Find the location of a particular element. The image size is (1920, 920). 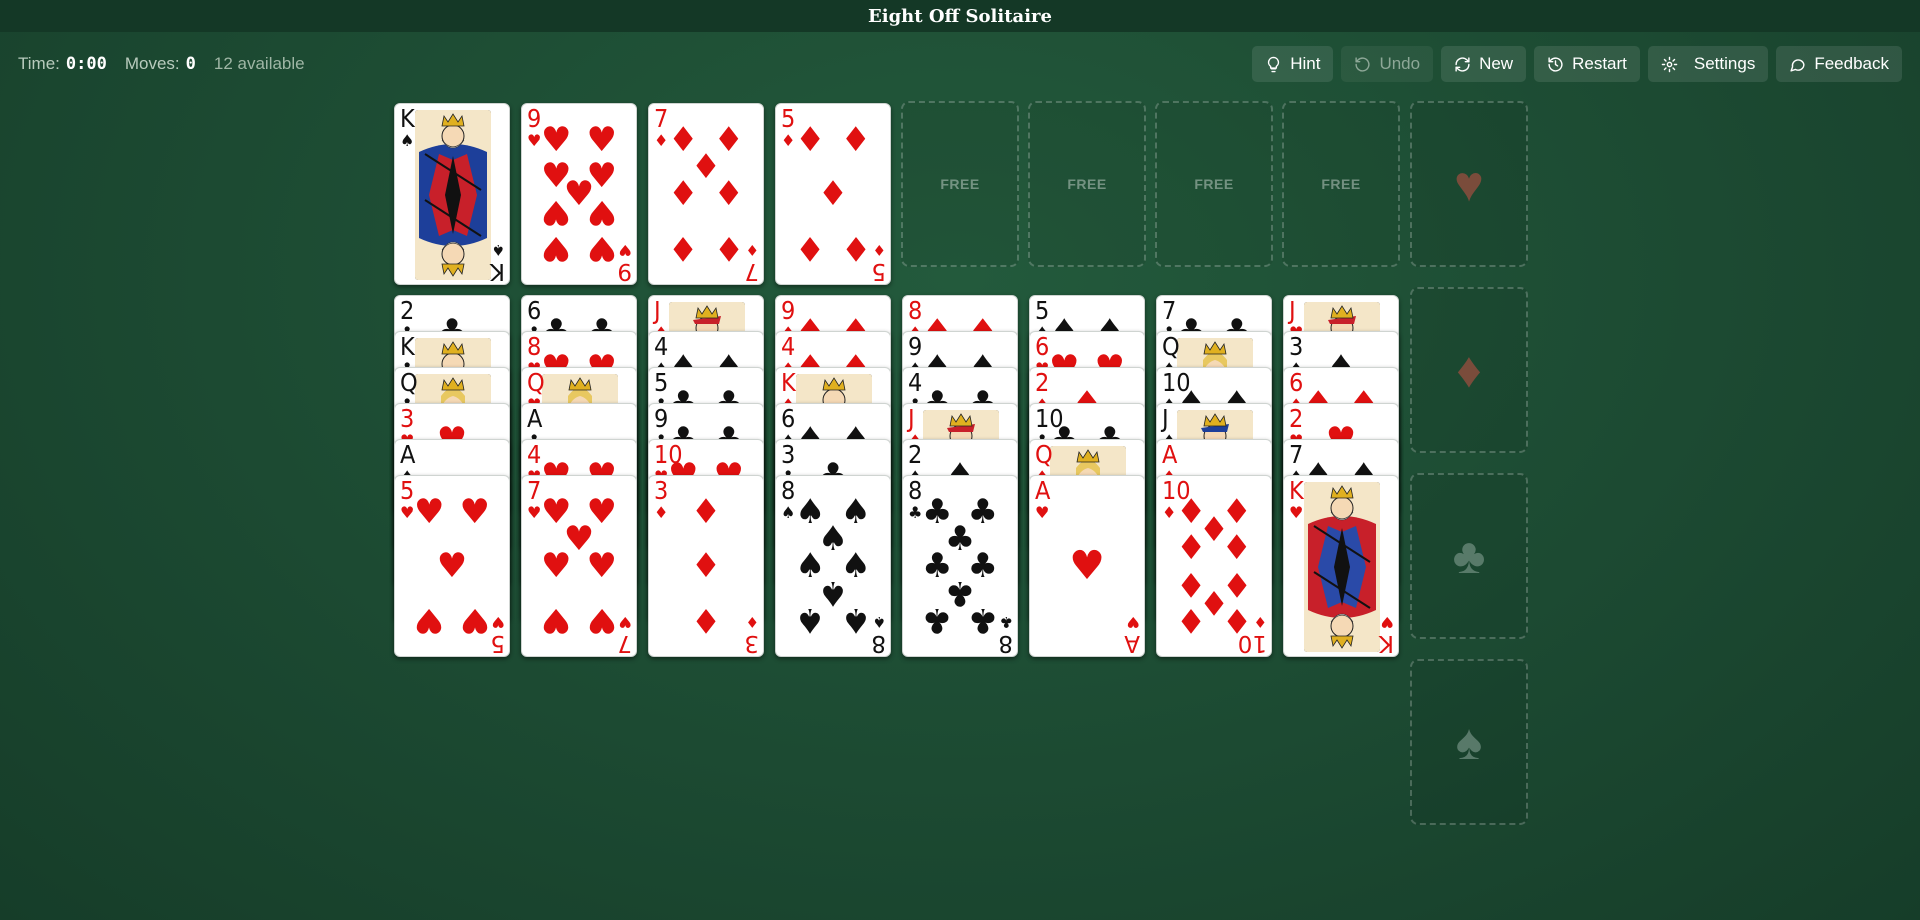

lightbulb-icon is located at coordinates (1274, 64).